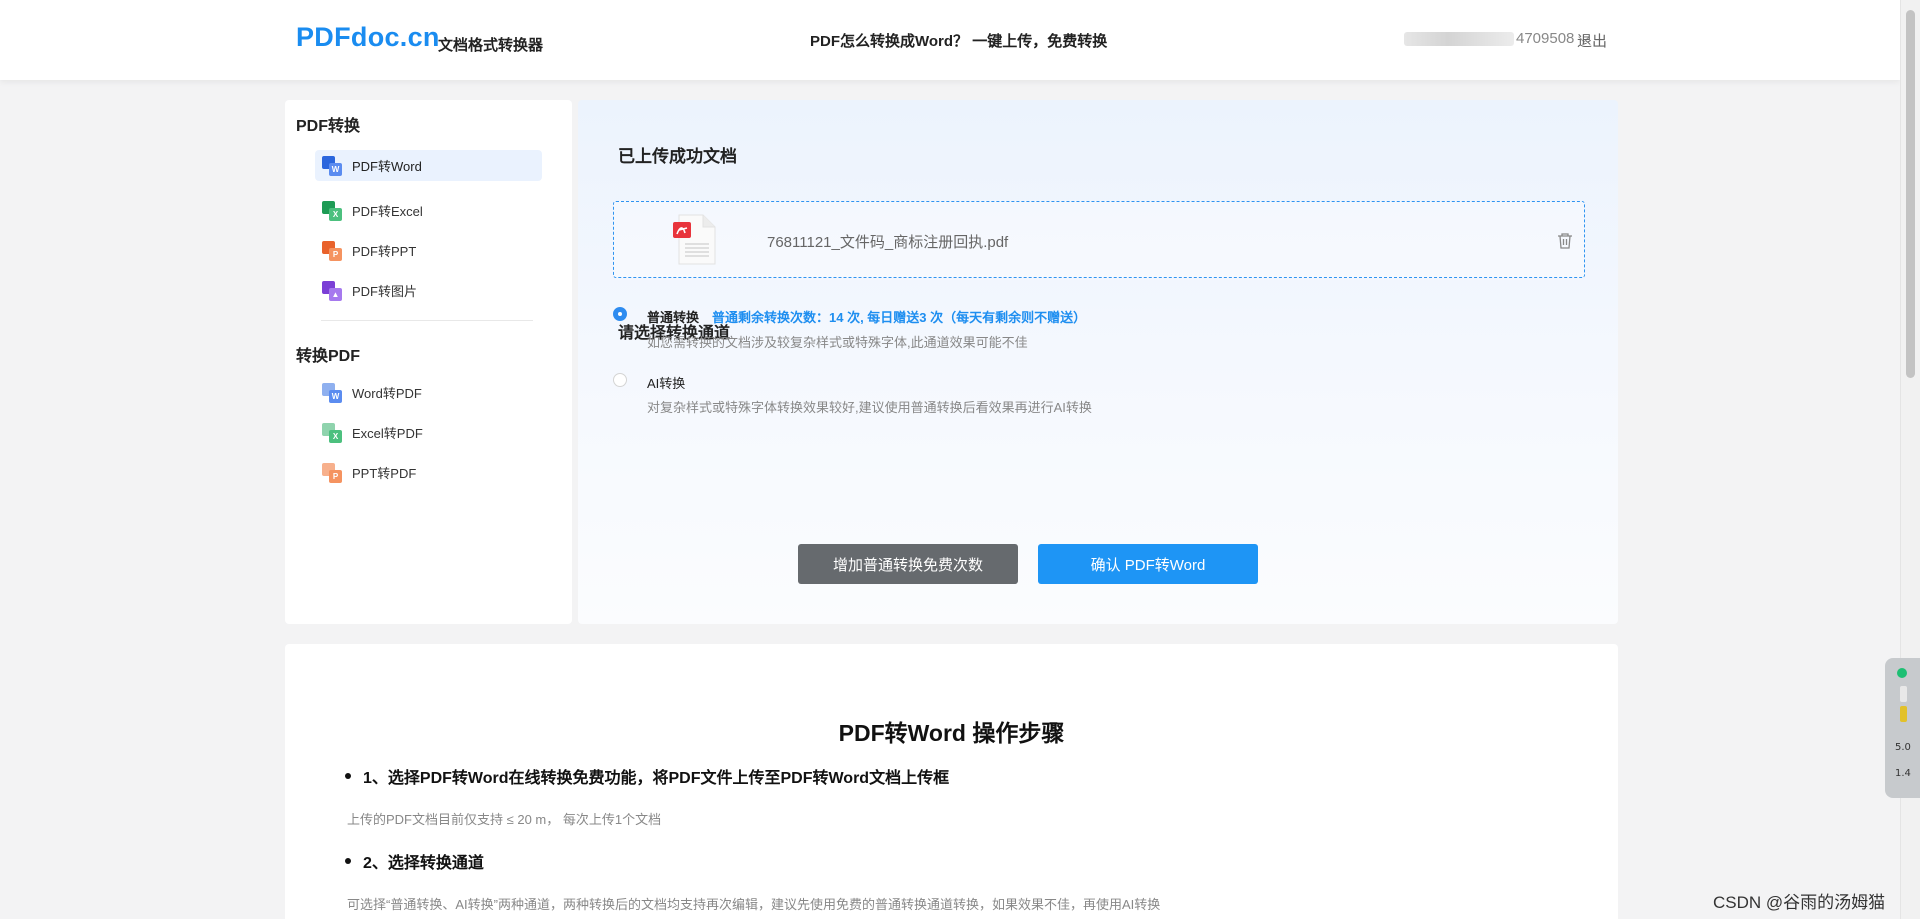 The image size is (1920, 919). Describe the element at coordinates (423, 863) in the screenshot. I see `step-2-text: 2、选择转换通道` at that location.